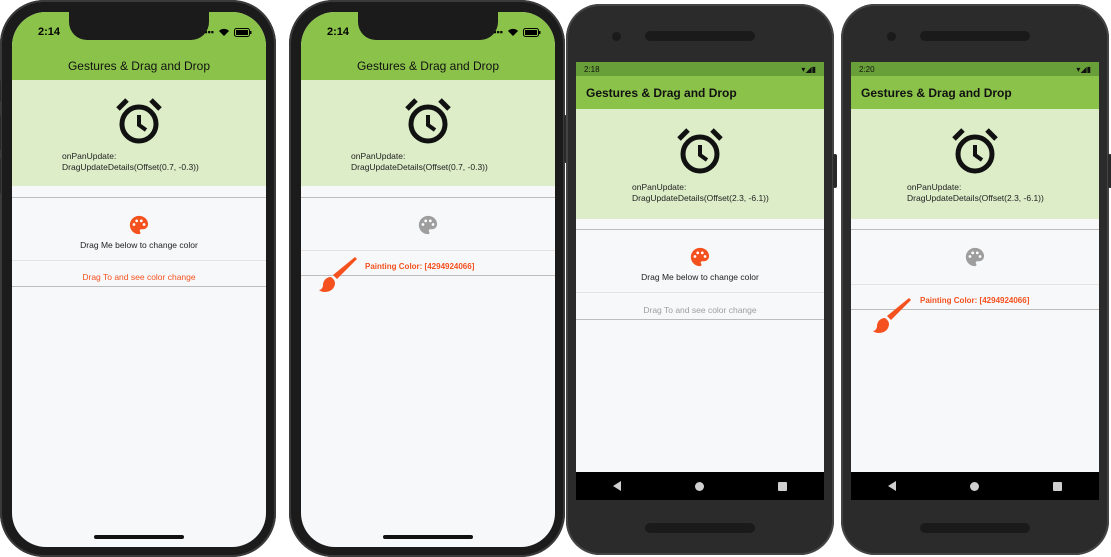 The height and width of the screenshot is (557, 1111). I want to click on silent-switch, so click(0, 91).